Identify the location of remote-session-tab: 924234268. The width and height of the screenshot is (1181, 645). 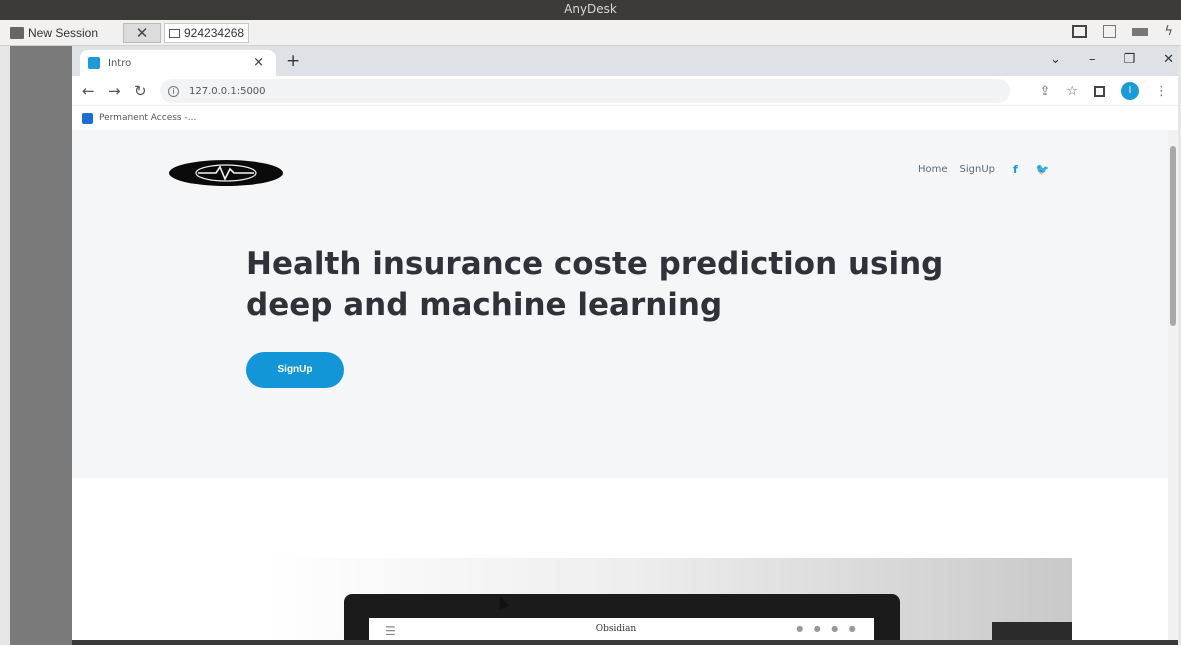
(206, 33).